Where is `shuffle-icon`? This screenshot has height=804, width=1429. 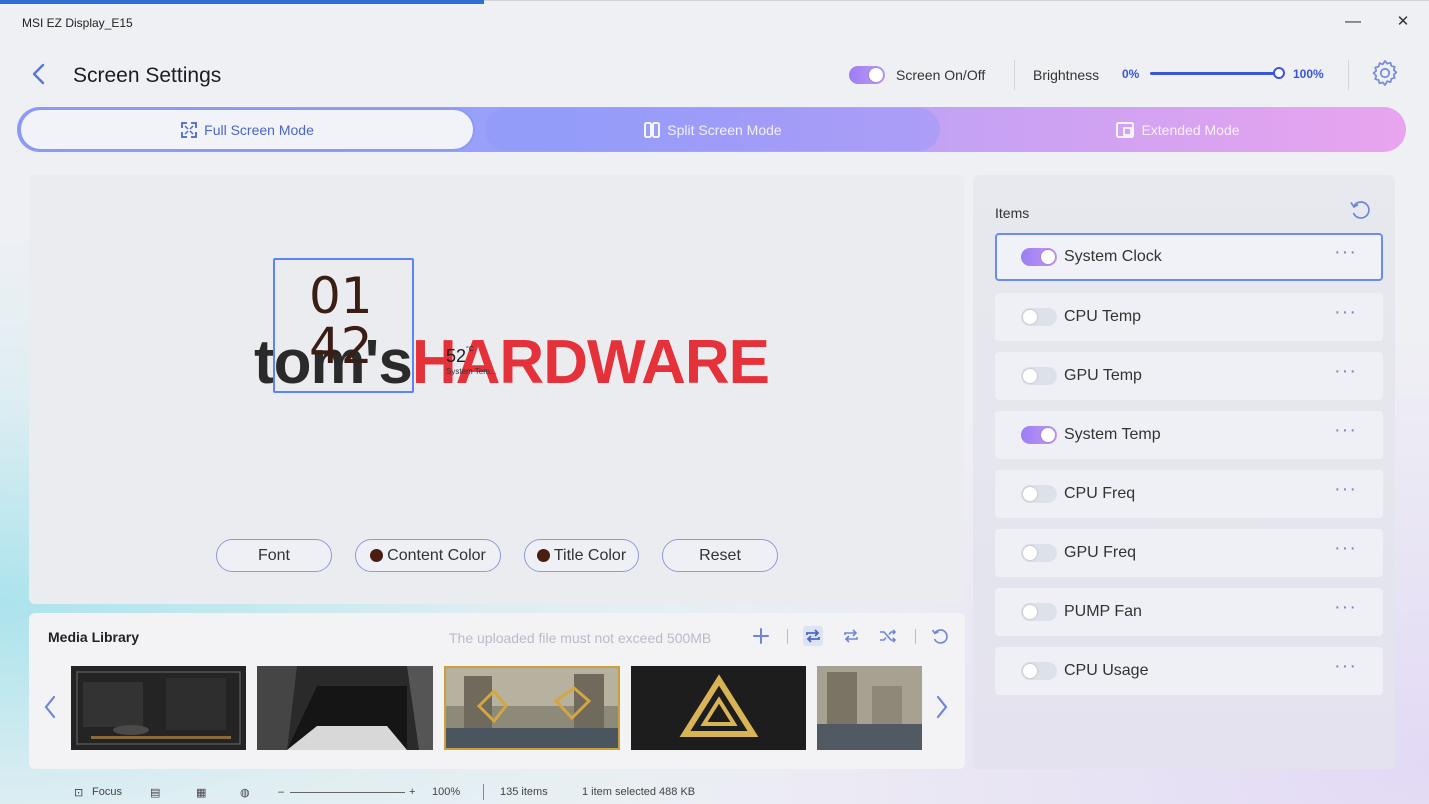
shuffle-icon is located at coordinates (888, 636).